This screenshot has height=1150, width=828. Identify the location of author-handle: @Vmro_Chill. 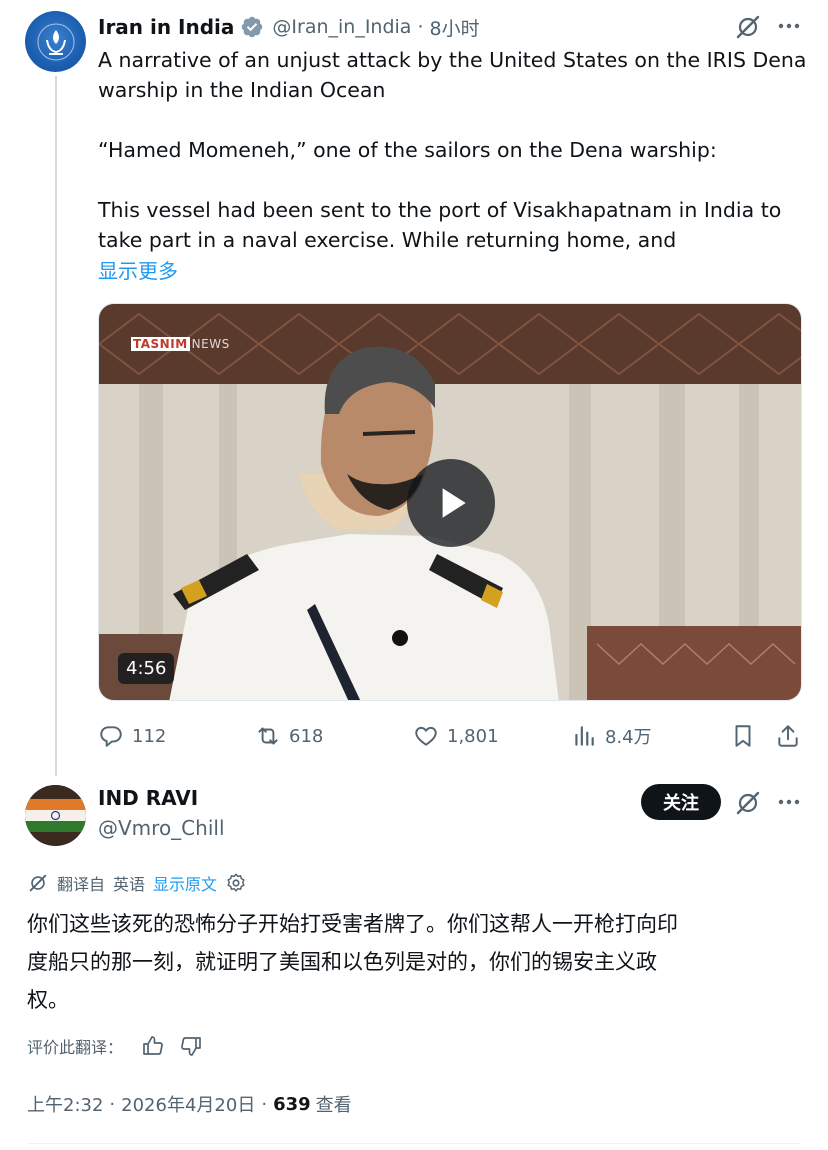
(161, 828).